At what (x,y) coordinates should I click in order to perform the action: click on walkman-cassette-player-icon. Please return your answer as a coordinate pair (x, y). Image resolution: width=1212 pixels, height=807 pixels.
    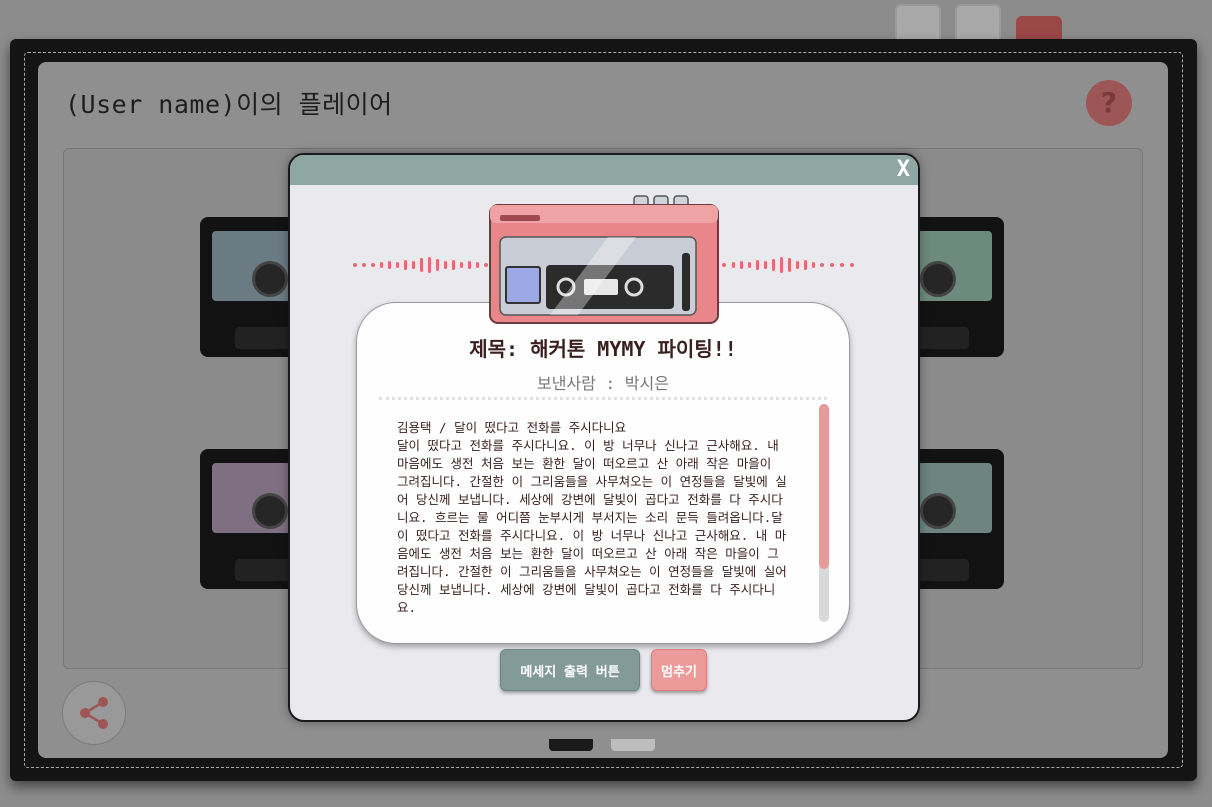
    Looking at the image, I should click on (604, 259).